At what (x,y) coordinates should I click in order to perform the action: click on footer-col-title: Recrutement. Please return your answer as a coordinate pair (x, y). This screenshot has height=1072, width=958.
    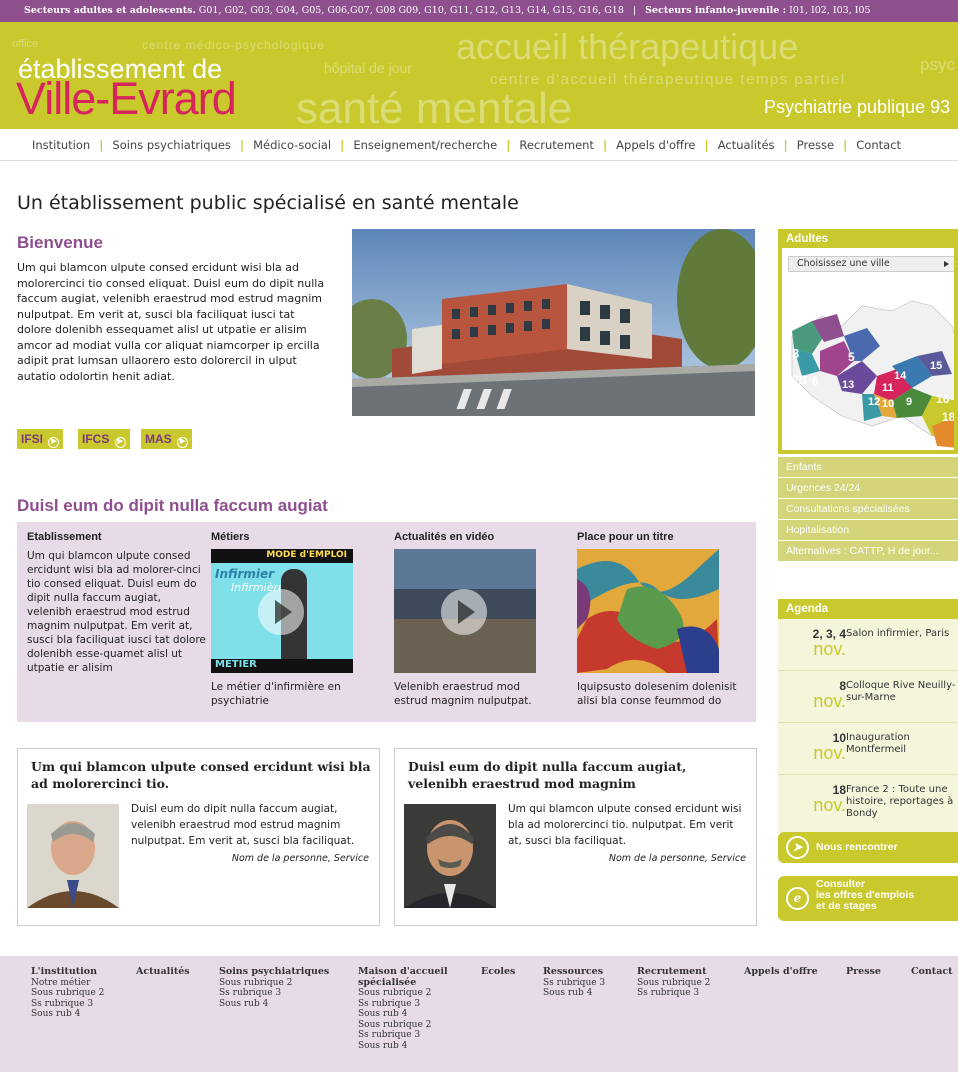
    Looking at the image, I should click on (673, 972).